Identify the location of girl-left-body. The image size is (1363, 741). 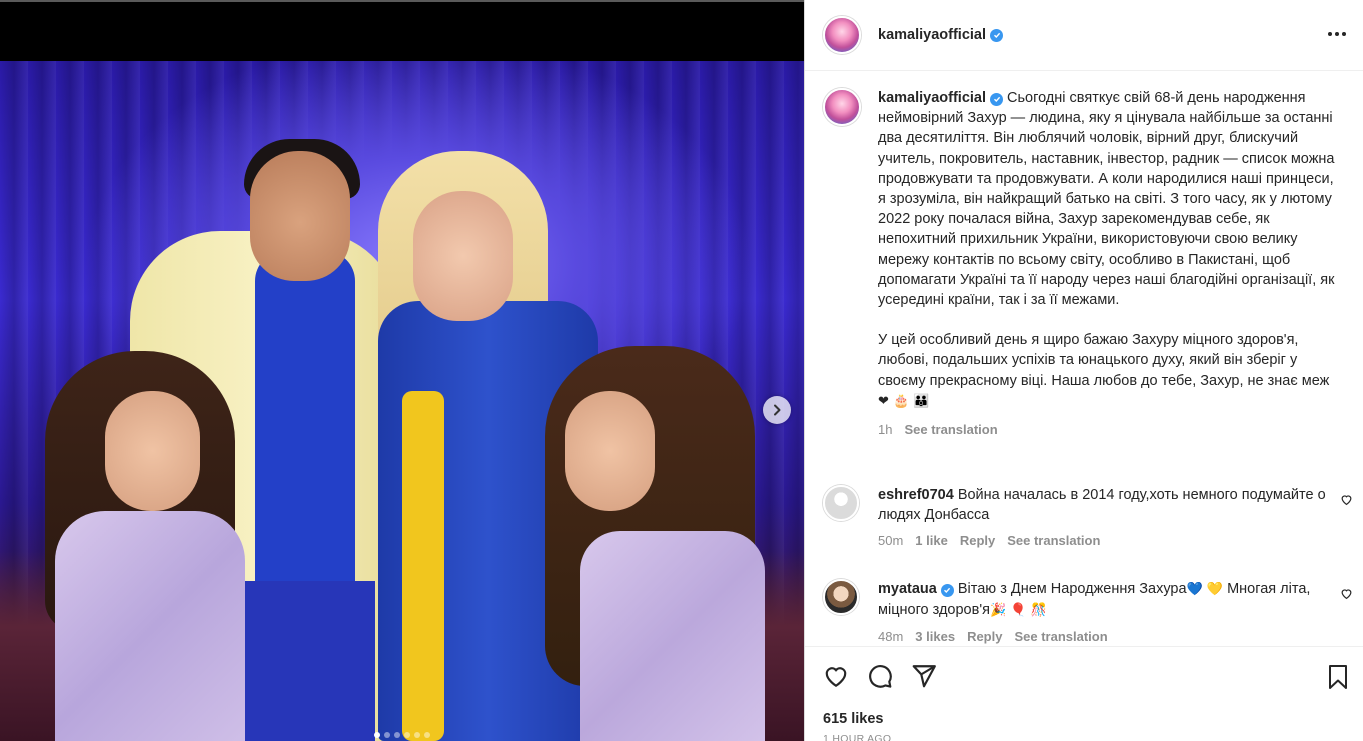
(150, 626).